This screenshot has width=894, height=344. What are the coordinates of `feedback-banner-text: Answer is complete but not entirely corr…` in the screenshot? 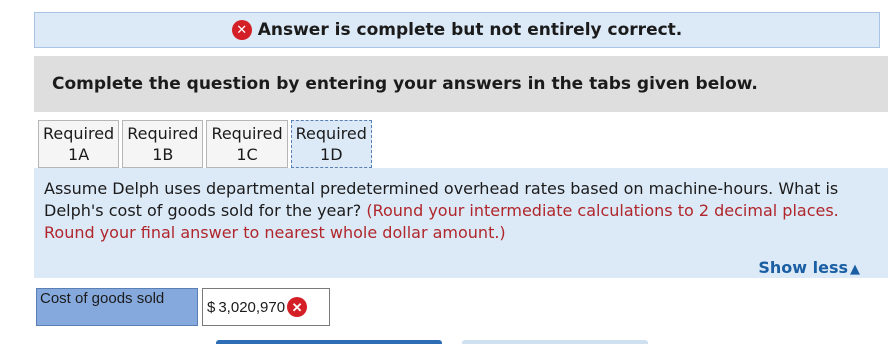 It's located at (470, 30).